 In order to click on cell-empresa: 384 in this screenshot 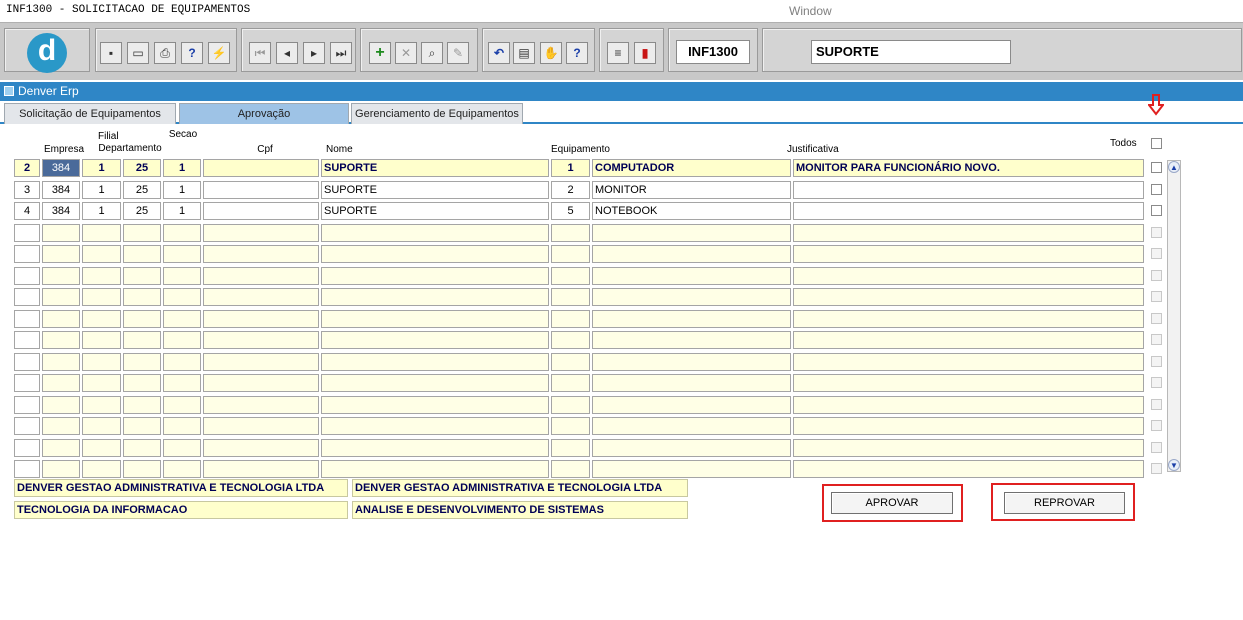, I will do `click(61, 211)`.